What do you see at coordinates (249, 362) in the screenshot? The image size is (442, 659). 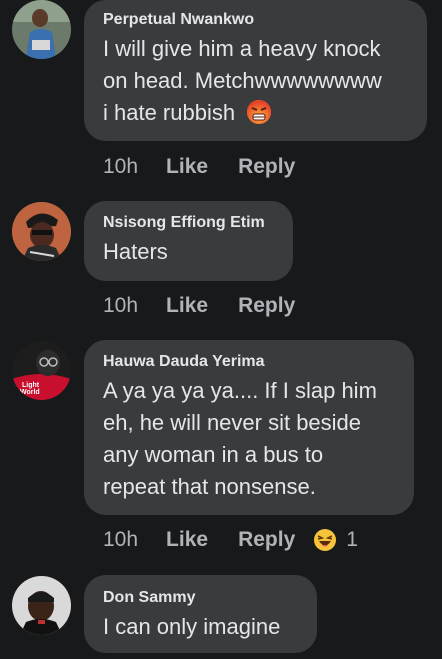 I see `comment-author: Hauwa Dauda Yerima` at bounding box center [249, 362].